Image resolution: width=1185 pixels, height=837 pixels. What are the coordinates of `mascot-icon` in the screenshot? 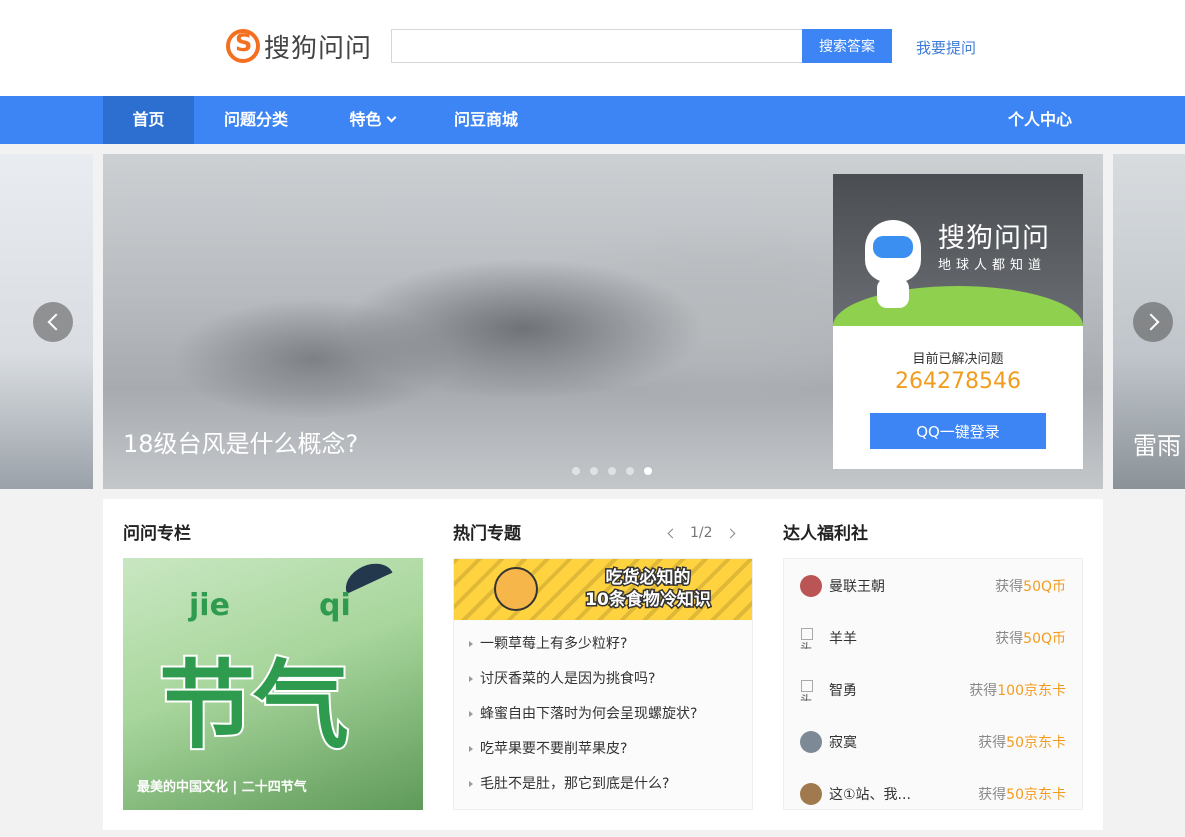 It's located at (893, 251).